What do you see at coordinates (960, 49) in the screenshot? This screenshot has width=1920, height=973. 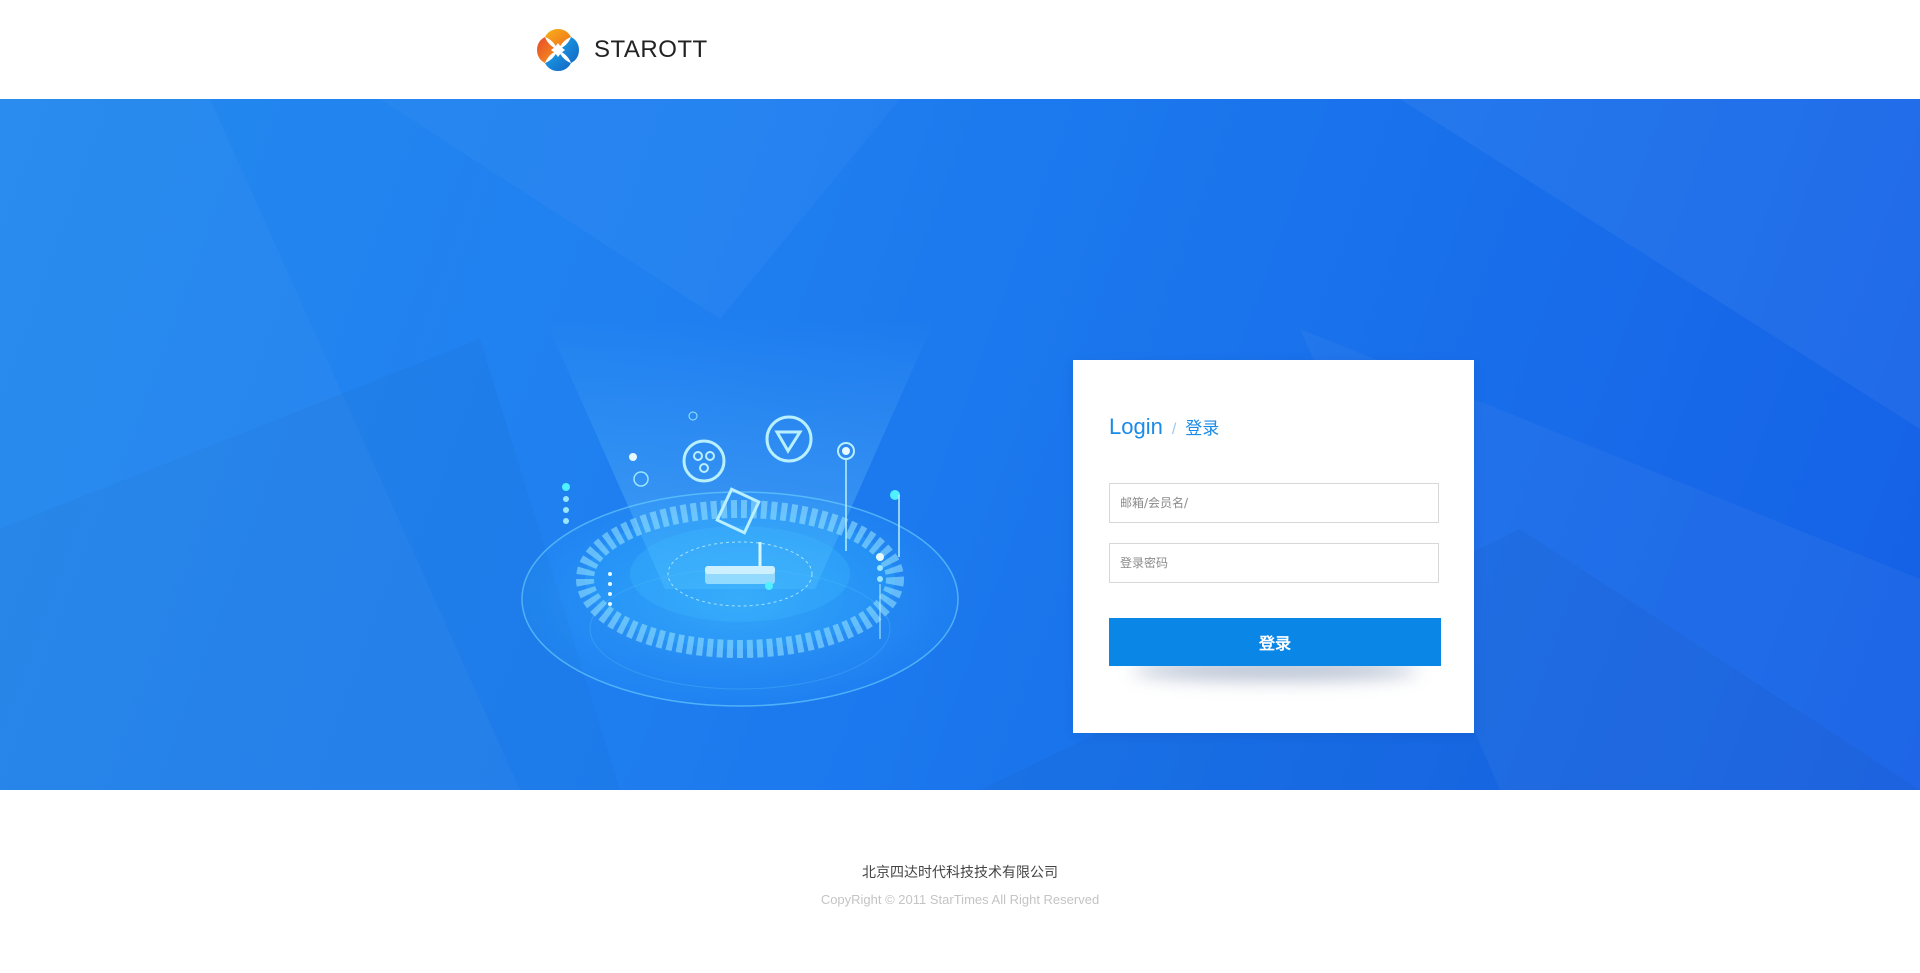 I see `site-header: STAROTT` at bounding box center [960, 49].